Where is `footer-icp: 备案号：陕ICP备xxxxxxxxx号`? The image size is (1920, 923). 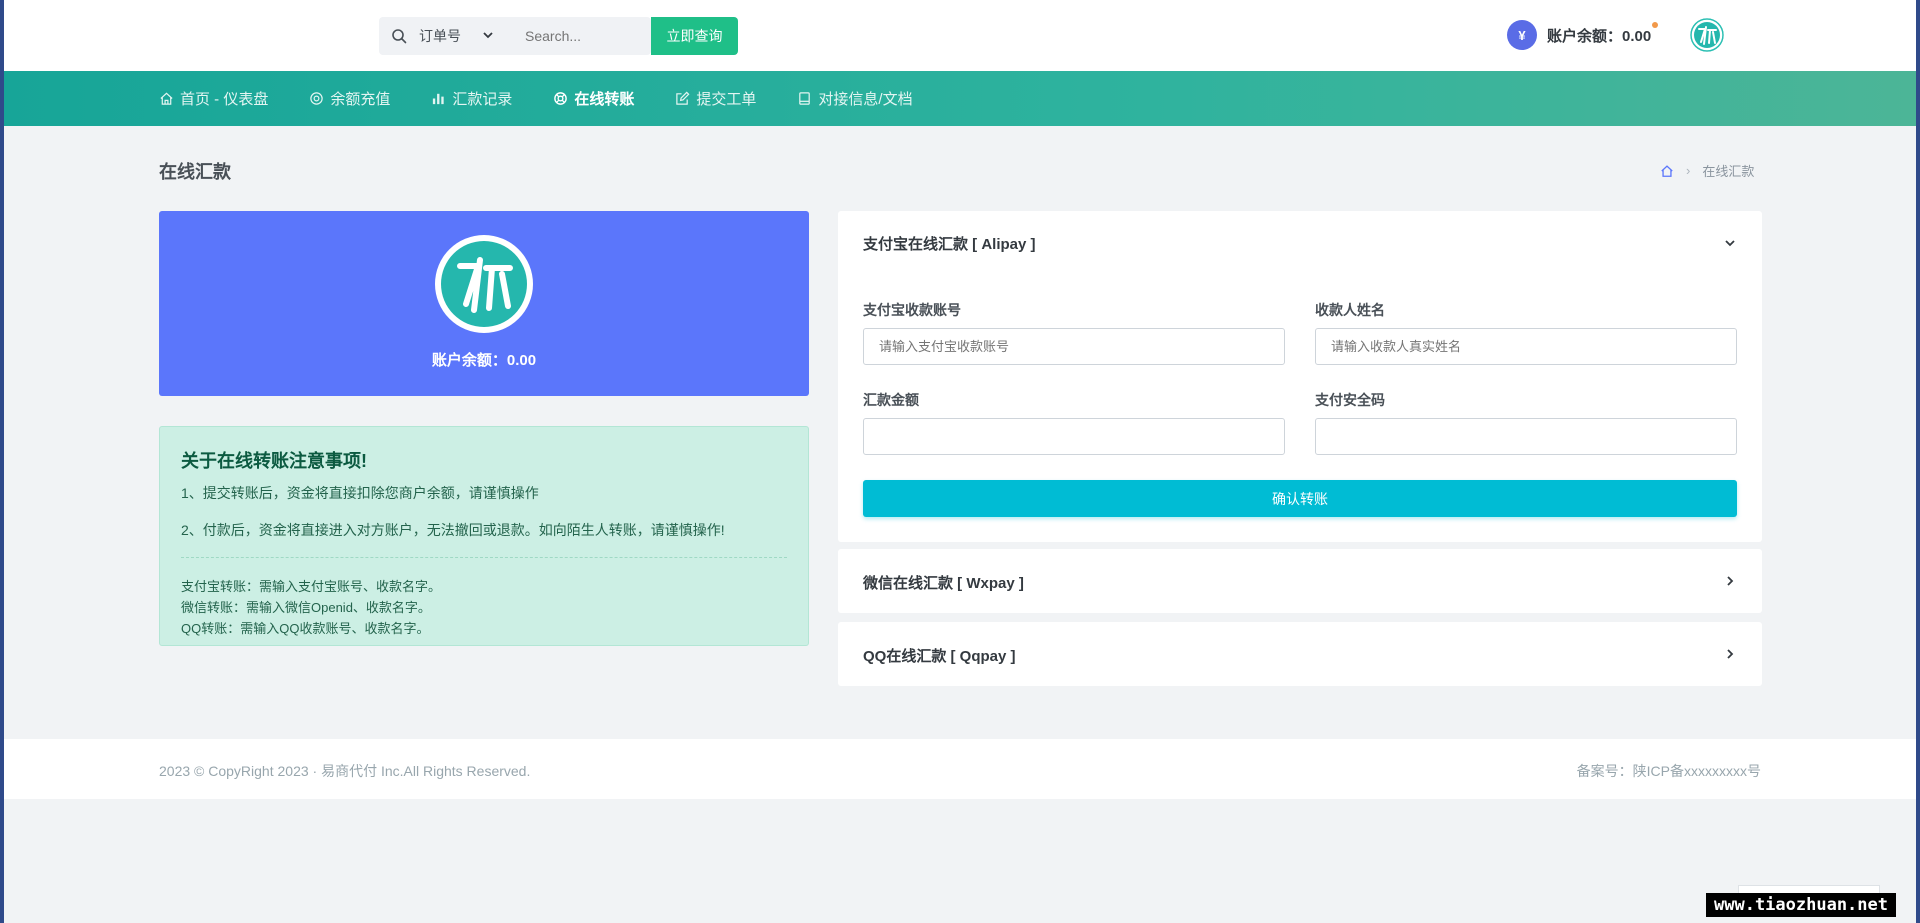 footer-icp: 备案号：陕ICP备xxxxxxxxx号 is located at coordinates (1668, 771).